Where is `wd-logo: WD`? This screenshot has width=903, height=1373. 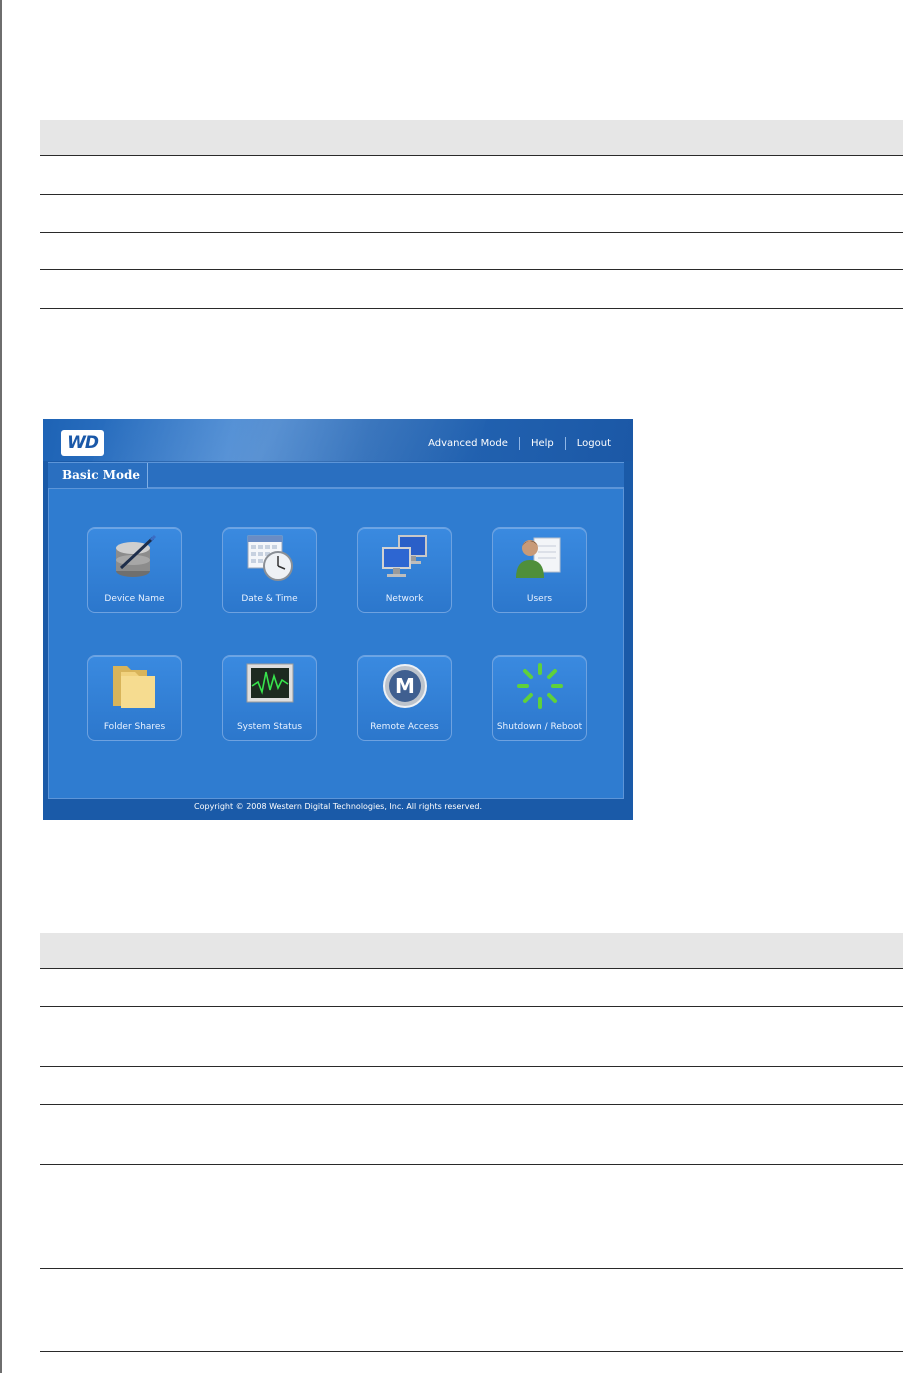 wd-logo: WD is located at coordinates (82, 443).